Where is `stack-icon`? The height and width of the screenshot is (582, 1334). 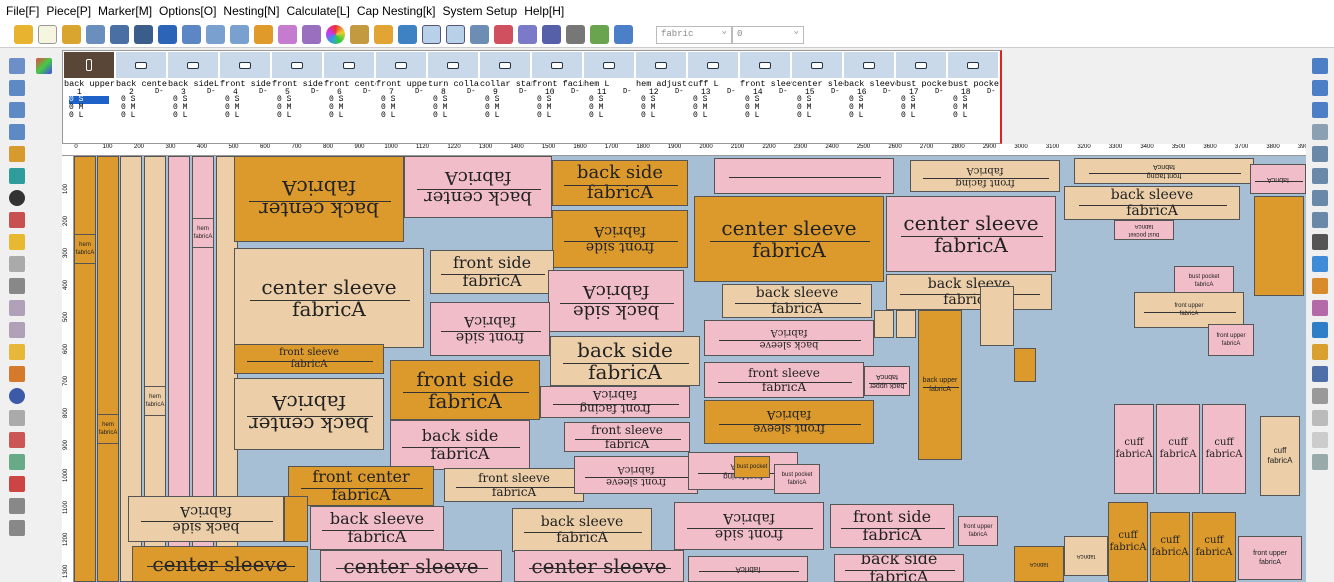 stack-icon is located at coordinates (1320, 286).